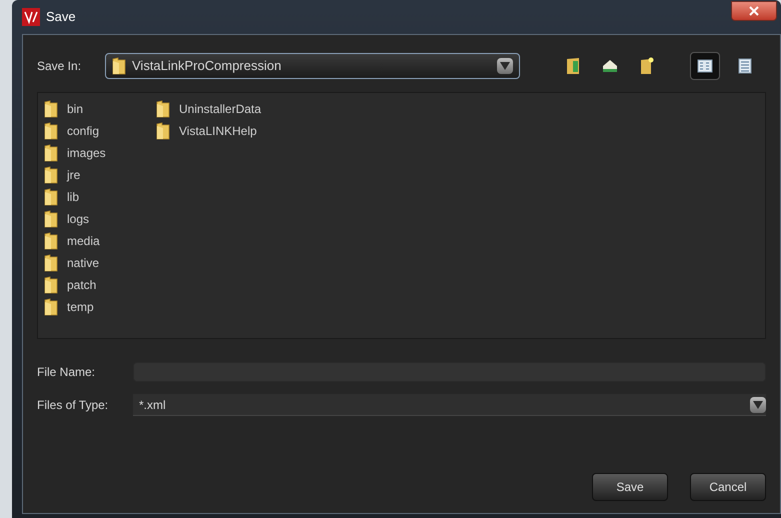 The image size is (781, 518). Describe the element at coordinates (61, 17) in the screenshot. I see `window-title: Save` at that location.